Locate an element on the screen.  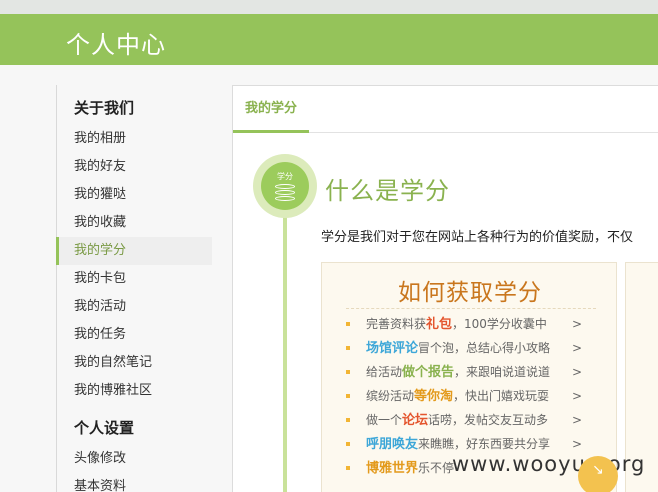
earn-item-suffix: 话唠，发帖交友互动多 is located at coordinates (488, 420).